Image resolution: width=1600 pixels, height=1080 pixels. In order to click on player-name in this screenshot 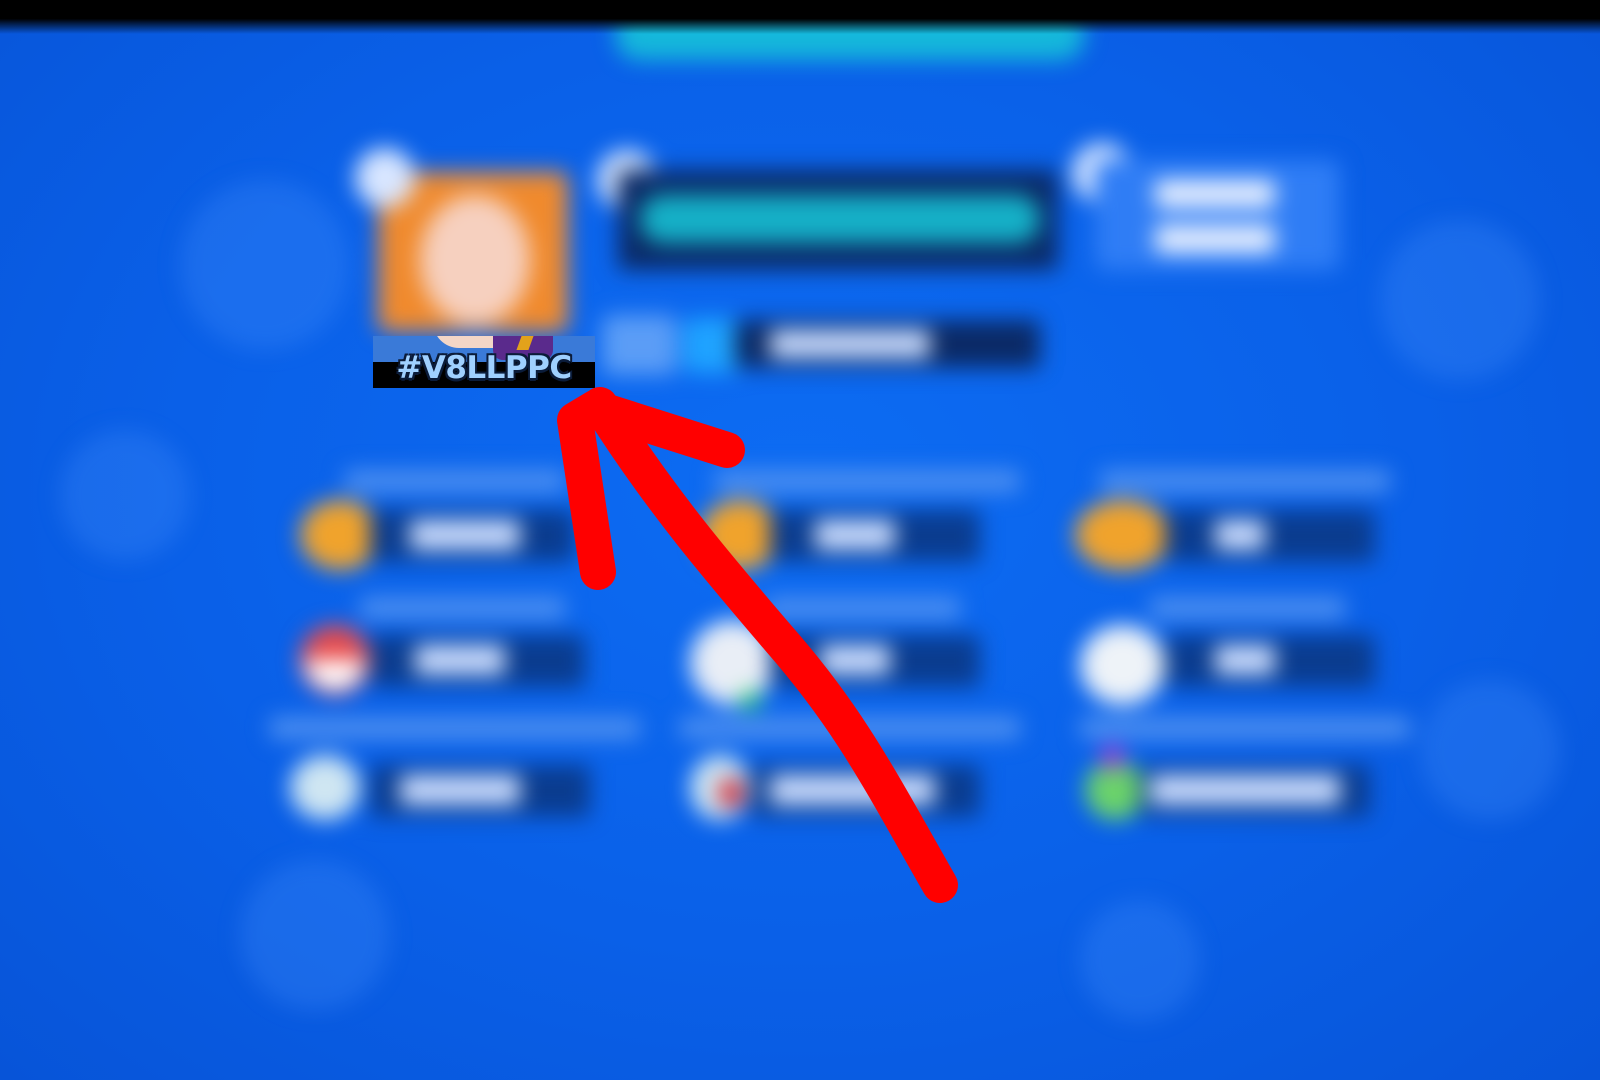, I will do `click(840, 219)`.